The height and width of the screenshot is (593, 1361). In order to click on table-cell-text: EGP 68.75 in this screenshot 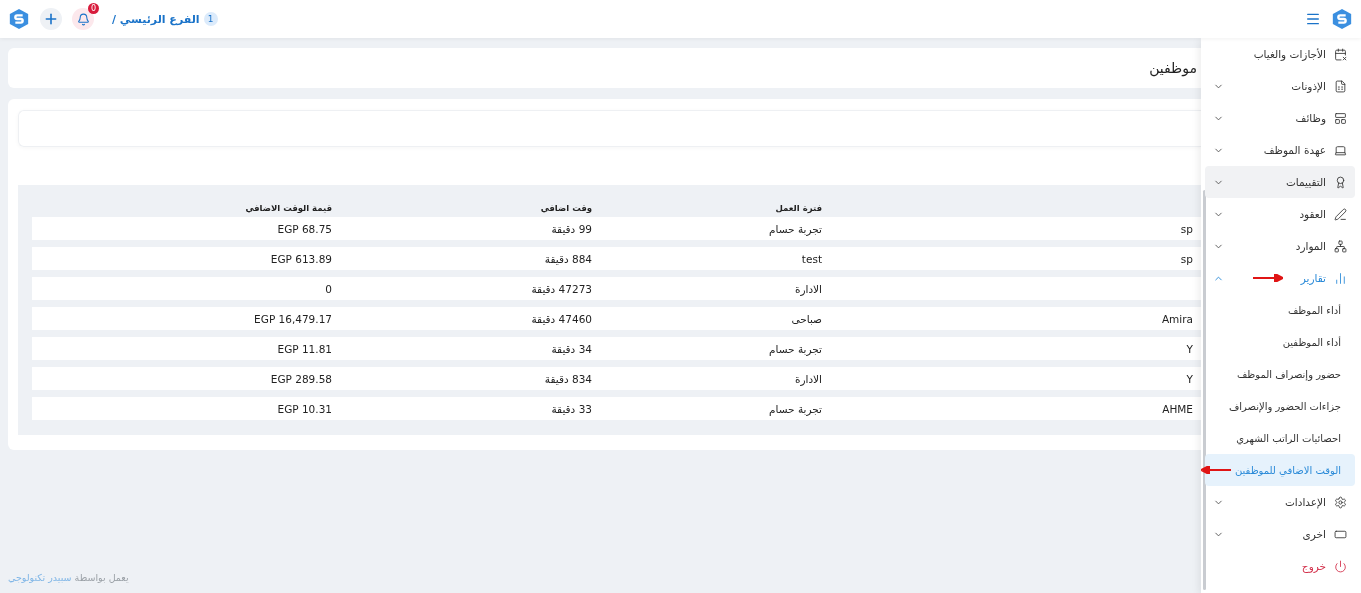, I will do `click(304, 228)`.